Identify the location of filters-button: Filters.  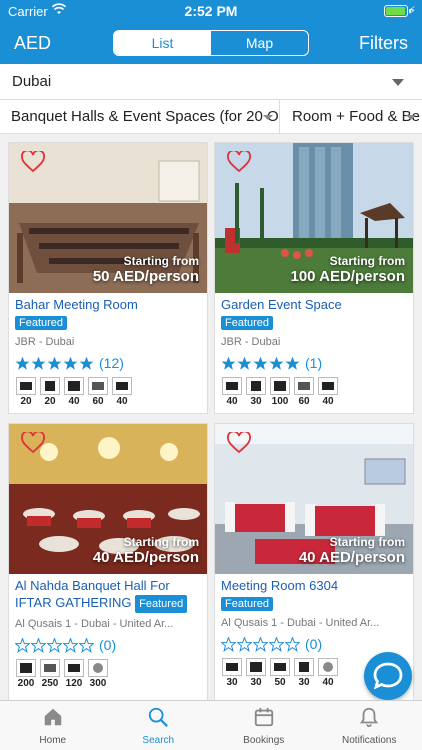
(383, 43).